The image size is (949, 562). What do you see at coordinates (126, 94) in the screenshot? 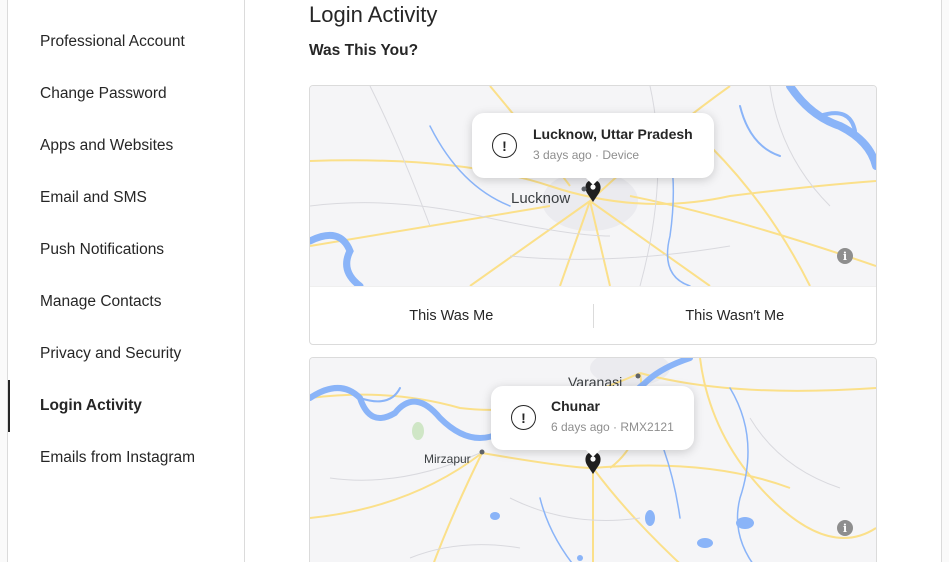
I see `sidebar-item-change-password: Change Password` at bounding box center [126, 94].